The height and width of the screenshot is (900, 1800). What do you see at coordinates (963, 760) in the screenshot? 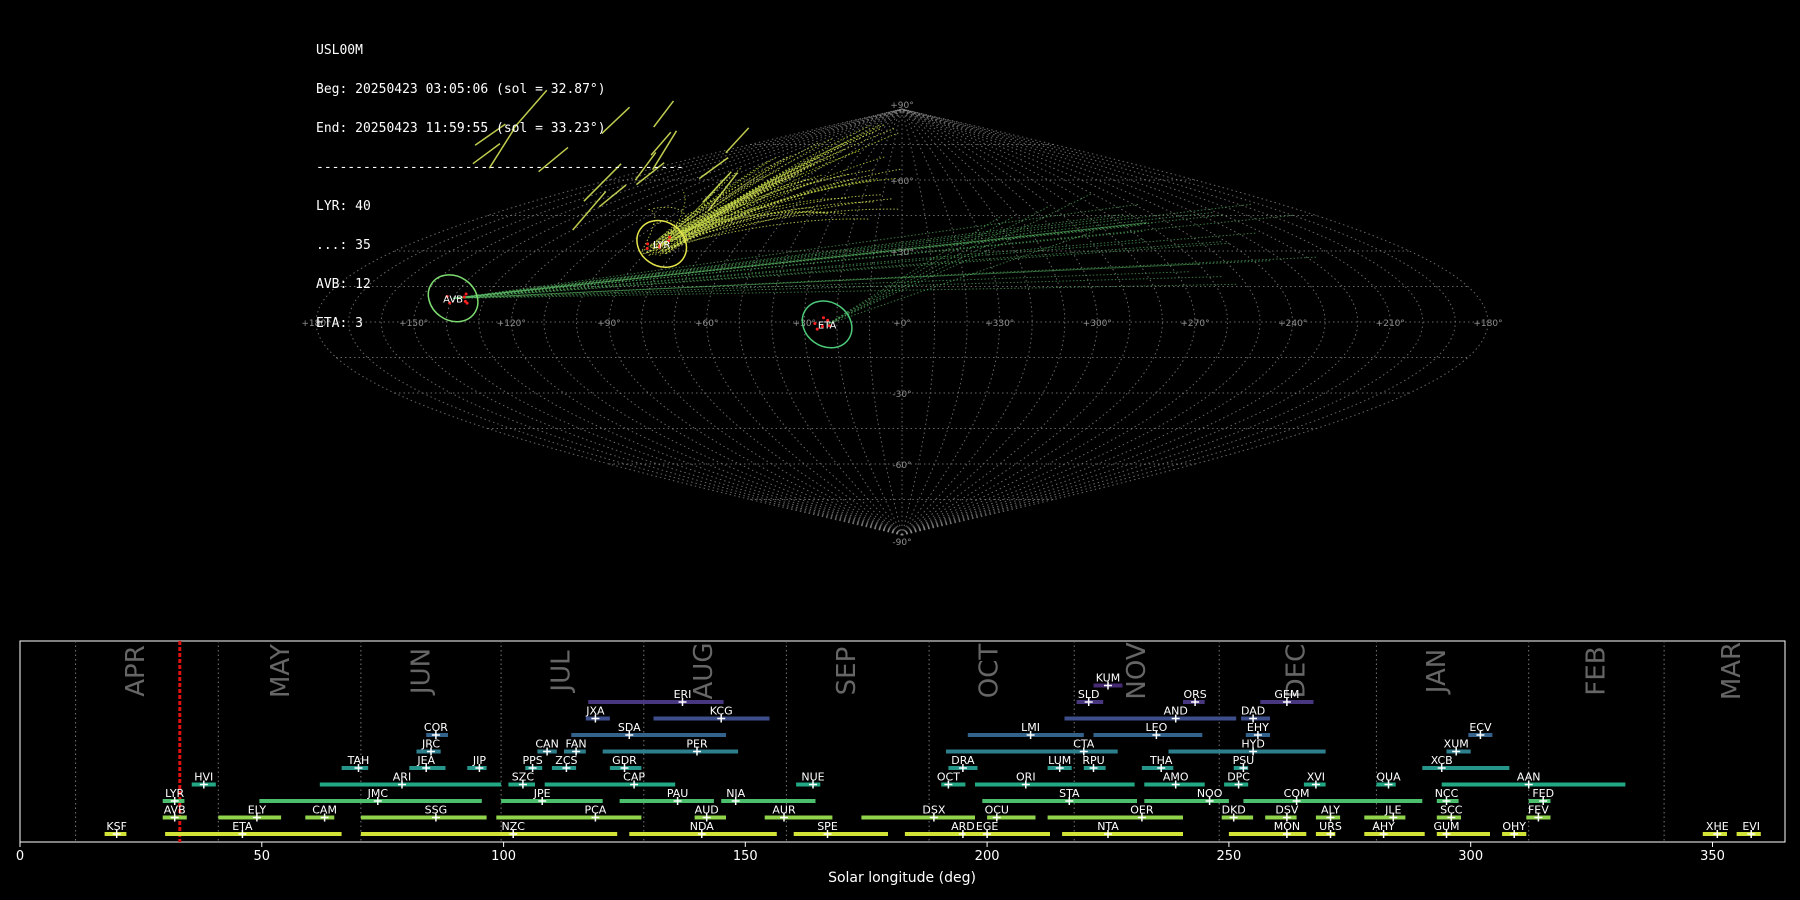
I see `shower-label: DRA` at bounding box center [963, 760].